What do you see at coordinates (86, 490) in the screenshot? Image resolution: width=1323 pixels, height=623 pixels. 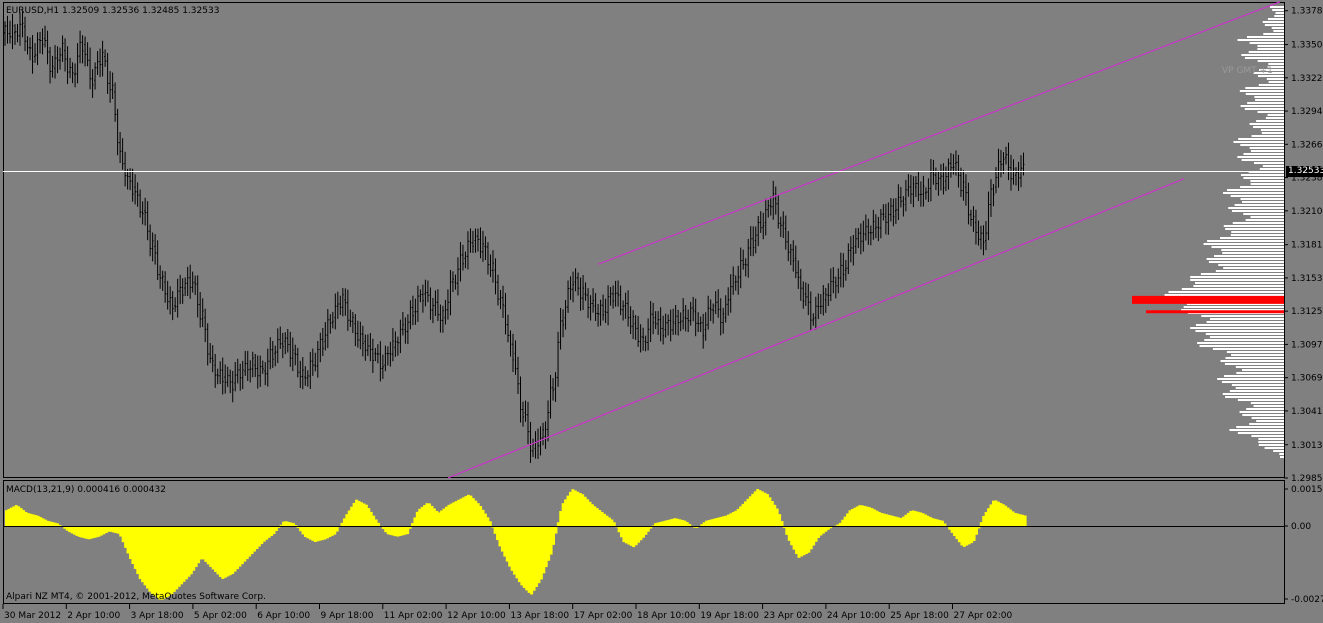 I see `macd-title: MACD(13,21,9) 0.000416 0.000432` at bounding box center [86, 490].